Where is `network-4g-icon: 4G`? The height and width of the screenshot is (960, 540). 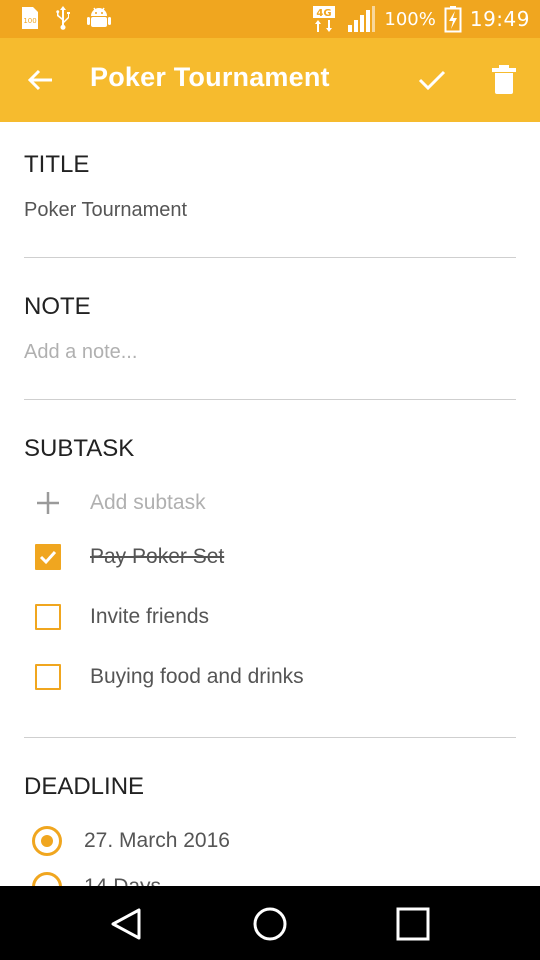
network-4g-icon: 4G is located at coordinates (324, 19).